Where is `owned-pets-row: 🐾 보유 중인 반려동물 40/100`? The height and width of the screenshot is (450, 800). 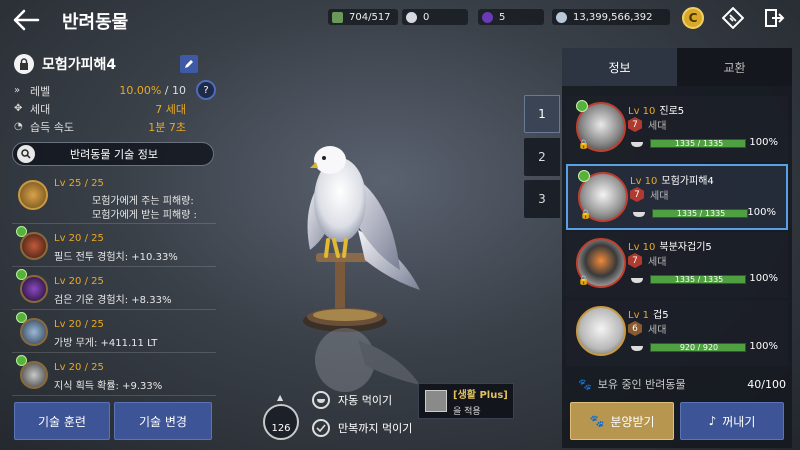 owned-pets-row: 🐾 보유 중인 반려동물 40/100 is located at coordinates (682, 384).